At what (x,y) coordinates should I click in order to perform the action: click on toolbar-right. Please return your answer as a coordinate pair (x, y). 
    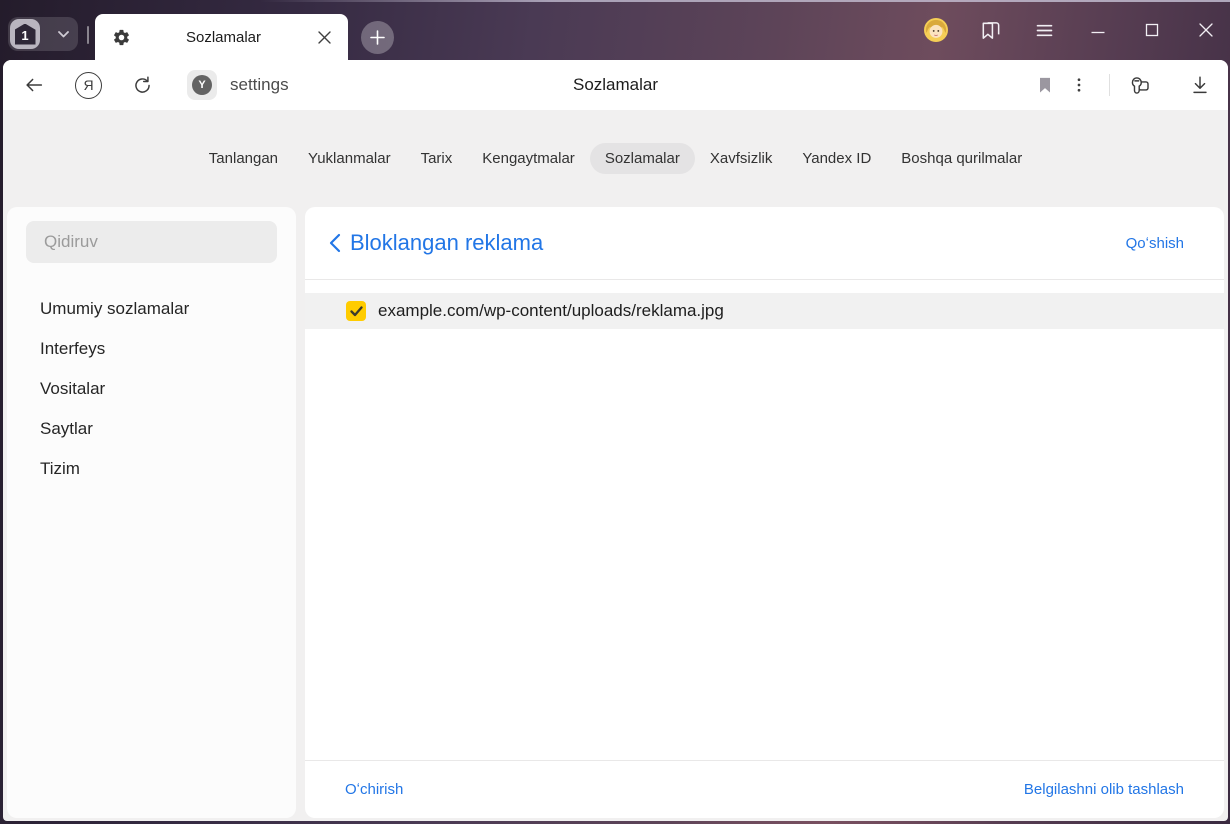
    Looking at the image, I should click on (1122, 85).